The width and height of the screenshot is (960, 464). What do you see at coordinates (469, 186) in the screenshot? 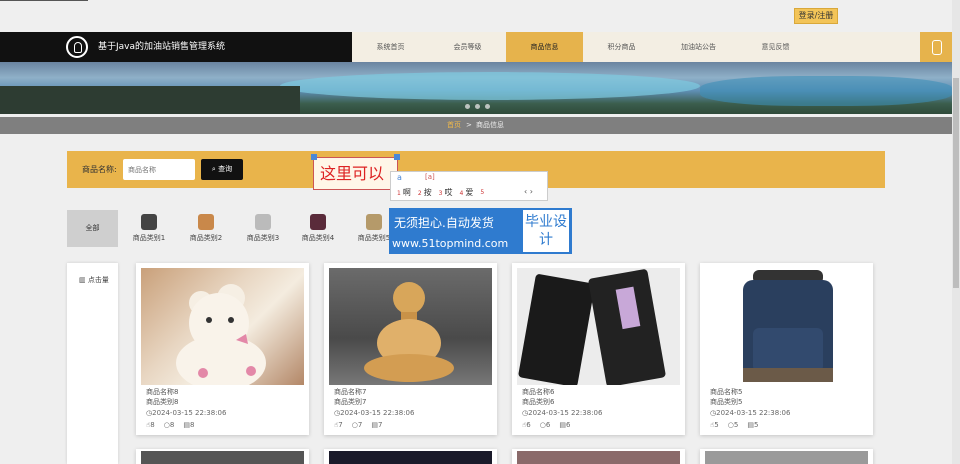
I see `ime-candidate-window: a [a] 1啊 2按 3哎 4爱 5 ‹ ›` at bounding box center [469, 186].